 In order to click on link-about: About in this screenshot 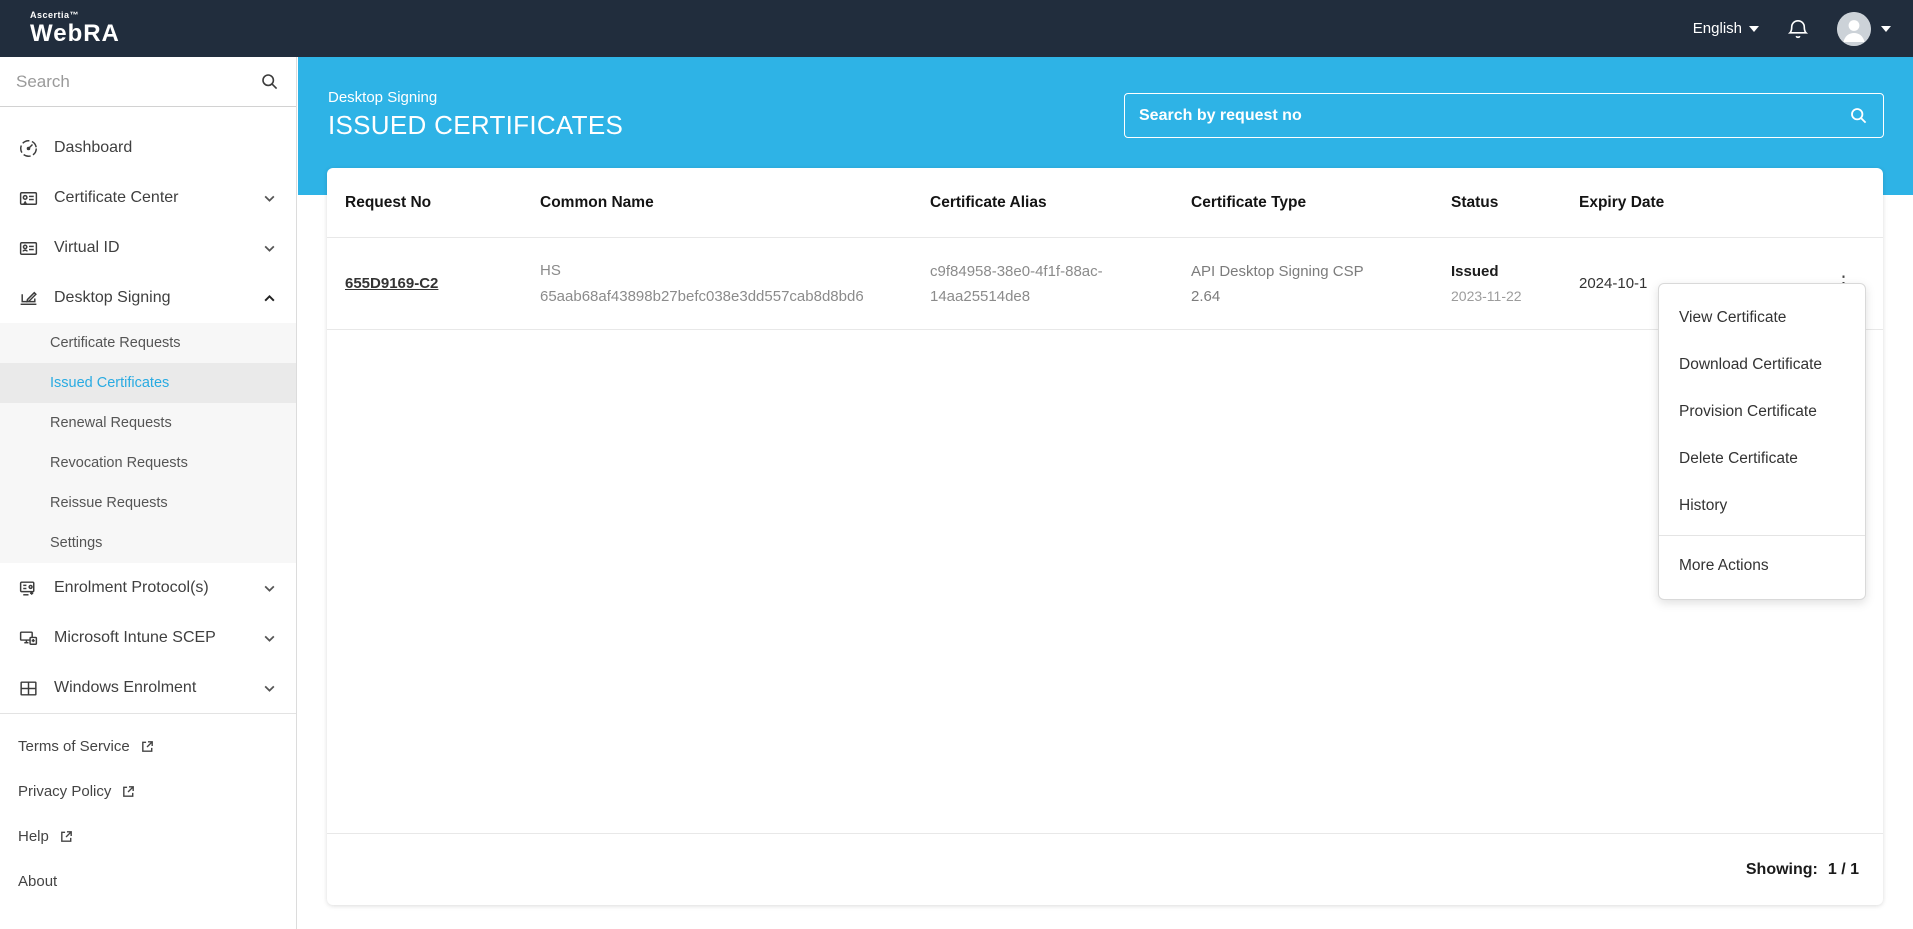, I will do `click(148, 881)`.